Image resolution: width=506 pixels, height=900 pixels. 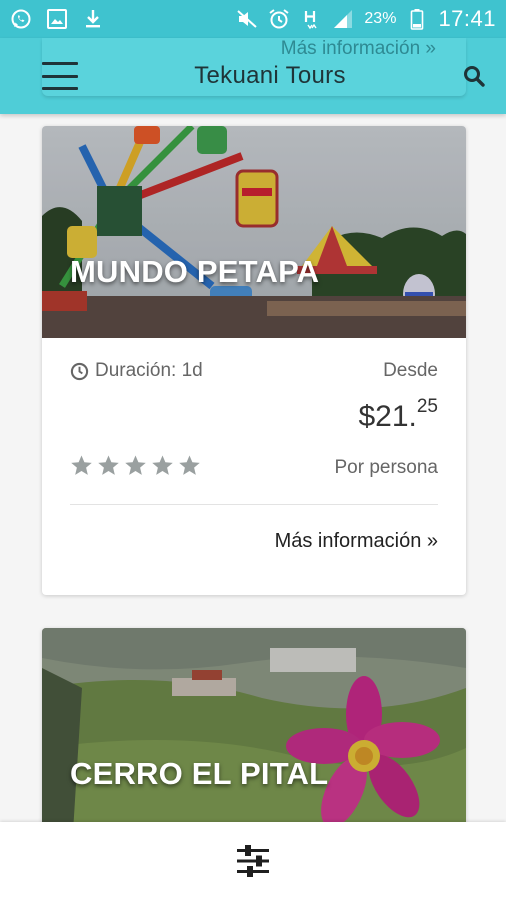 What do you see at coordinates (358, 49) in the screenshot?
I see `previous-more-info-link: Más información »` at bounding box center [358, 49].